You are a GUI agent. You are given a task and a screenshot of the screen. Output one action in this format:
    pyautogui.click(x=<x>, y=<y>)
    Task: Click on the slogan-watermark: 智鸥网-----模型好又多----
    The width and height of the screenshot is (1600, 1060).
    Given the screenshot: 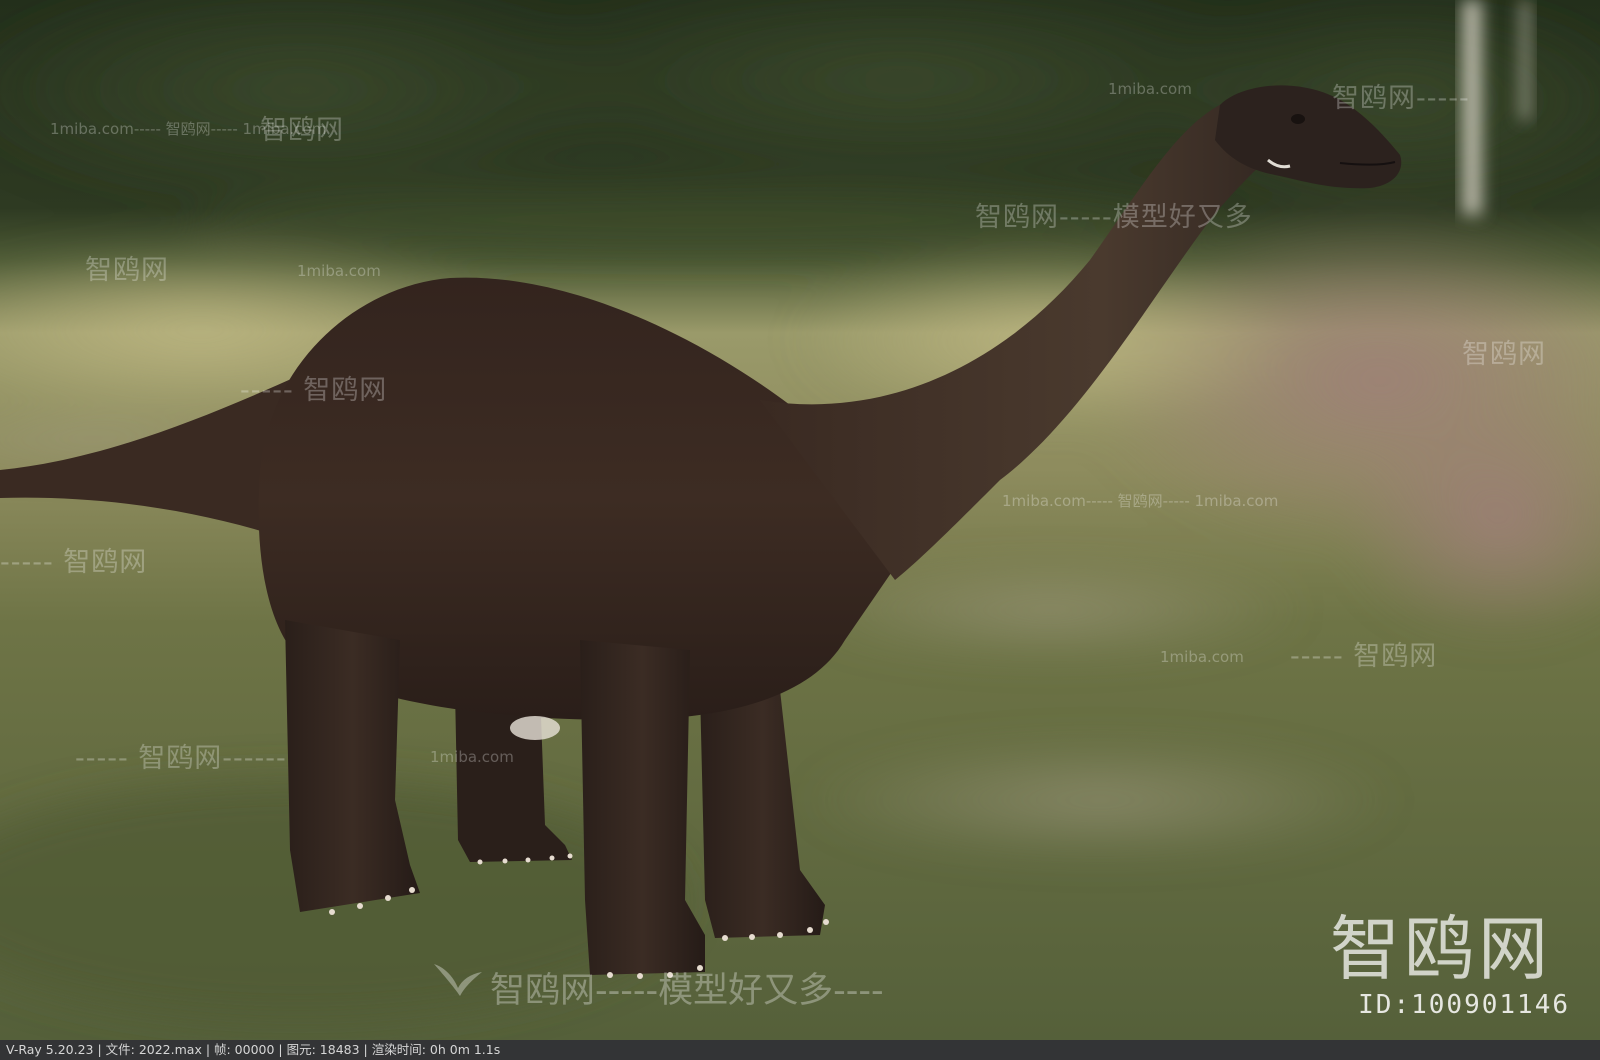 What is the action you would take?
    pyautogui.click(x=687, y=991)
    